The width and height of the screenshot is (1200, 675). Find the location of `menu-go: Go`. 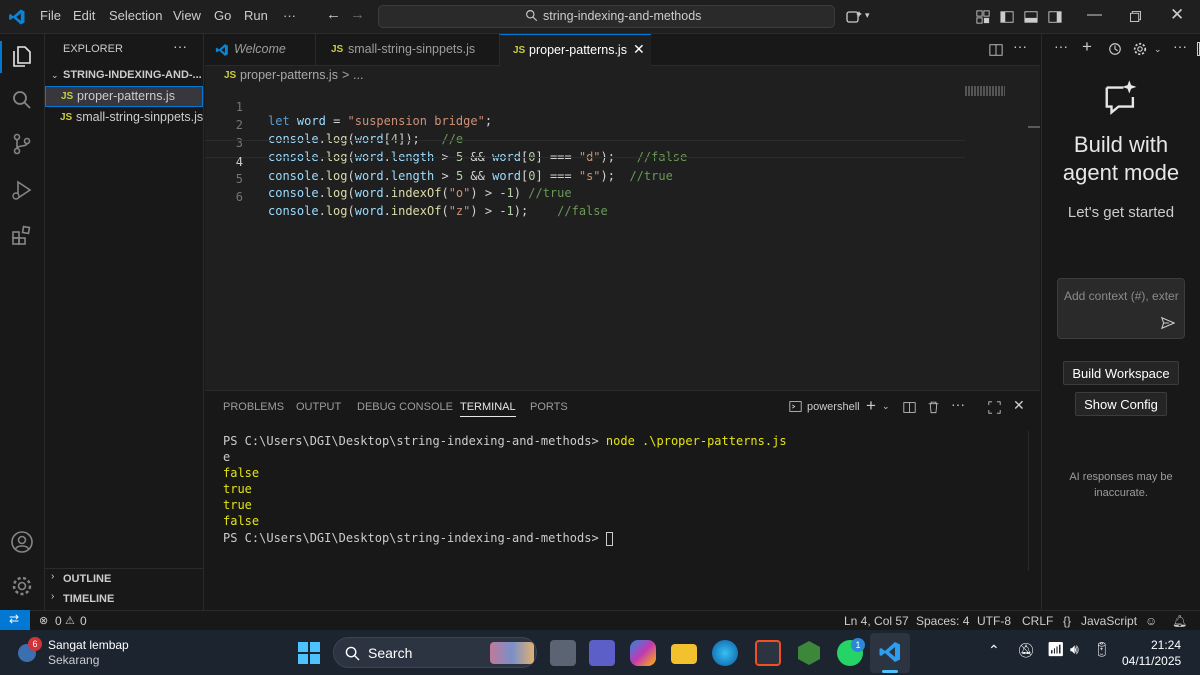

menu-go: Go is located at coordinates (222, 15).